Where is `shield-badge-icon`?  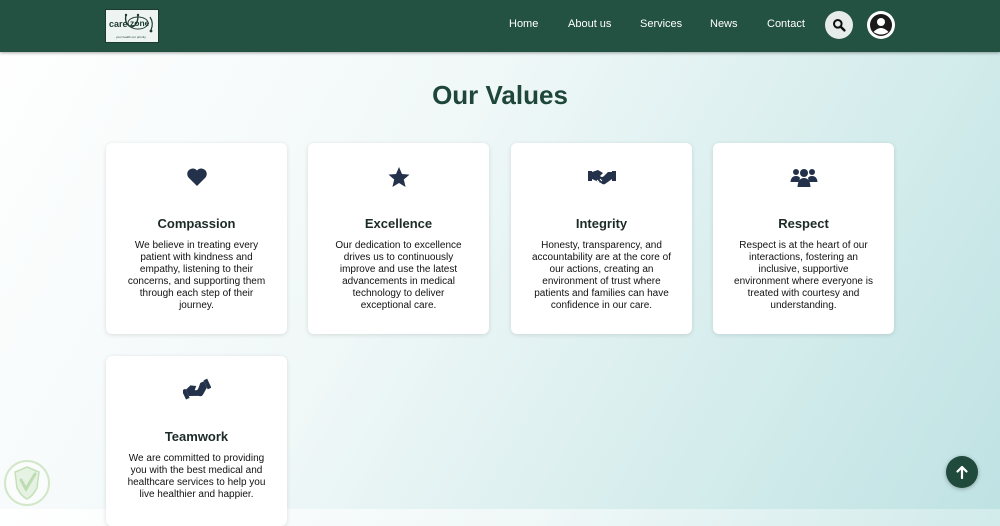
shield-badge-icon is located at coordinates (27, 483).